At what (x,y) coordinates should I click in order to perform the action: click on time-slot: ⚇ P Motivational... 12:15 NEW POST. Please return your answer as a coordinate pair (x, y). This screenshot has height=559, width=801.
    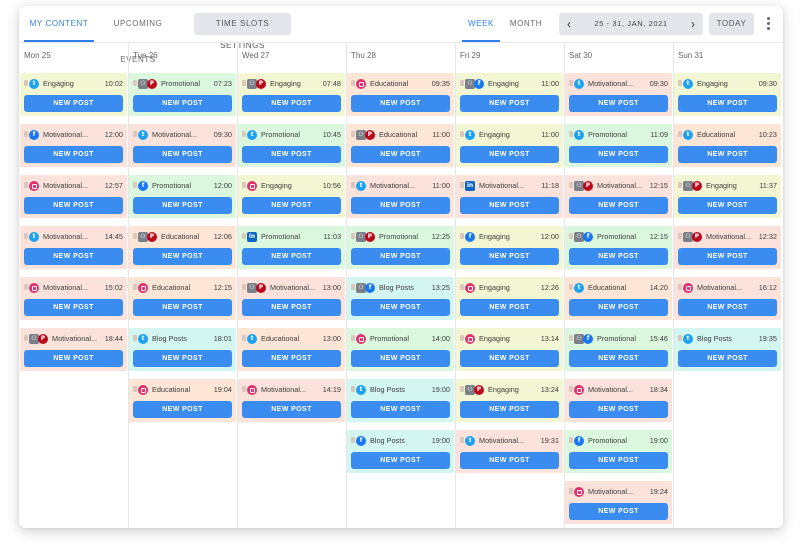
    Looking at the image, I should click on (618, 196).